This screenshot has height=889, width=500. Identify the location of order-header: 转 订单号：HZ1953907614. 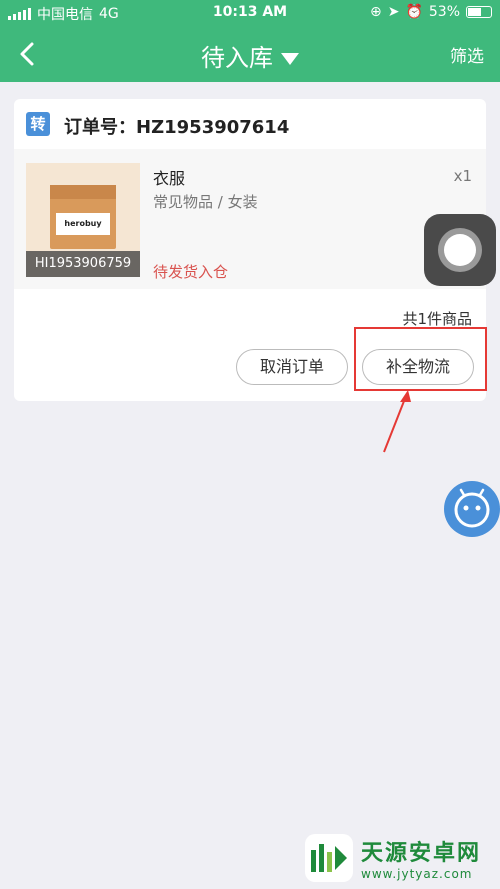
(250, 124).